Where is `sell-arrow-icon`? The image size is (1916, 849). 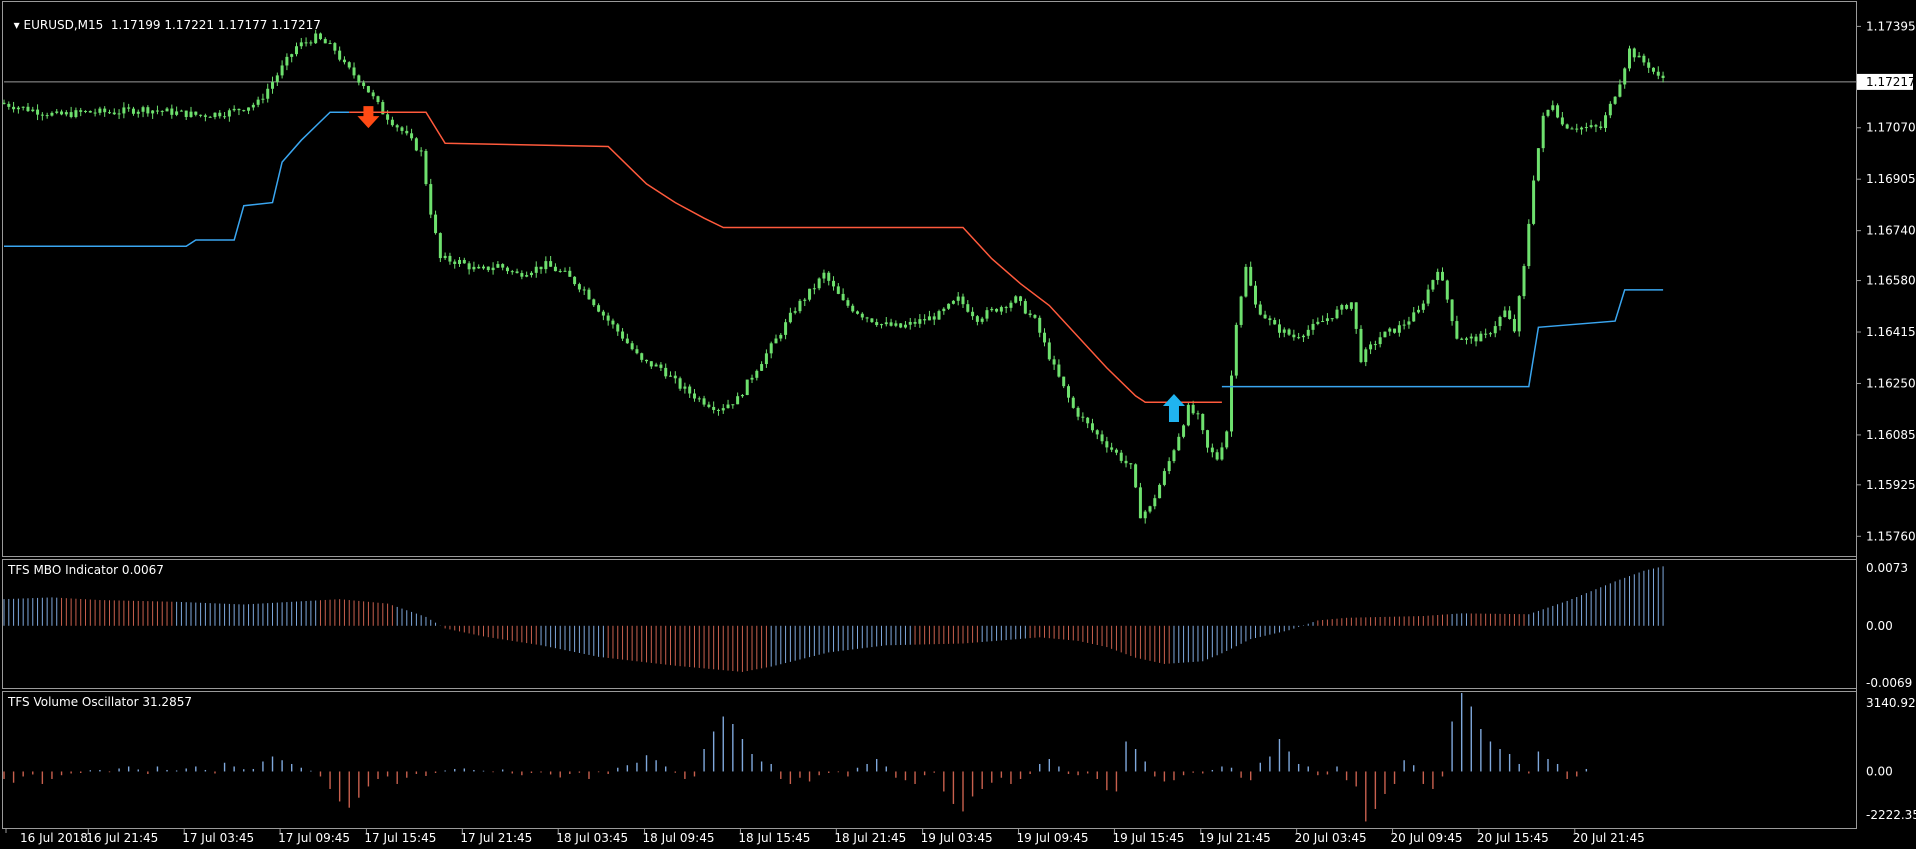 sell-arrow-icon is located at coordinates (368, 117).